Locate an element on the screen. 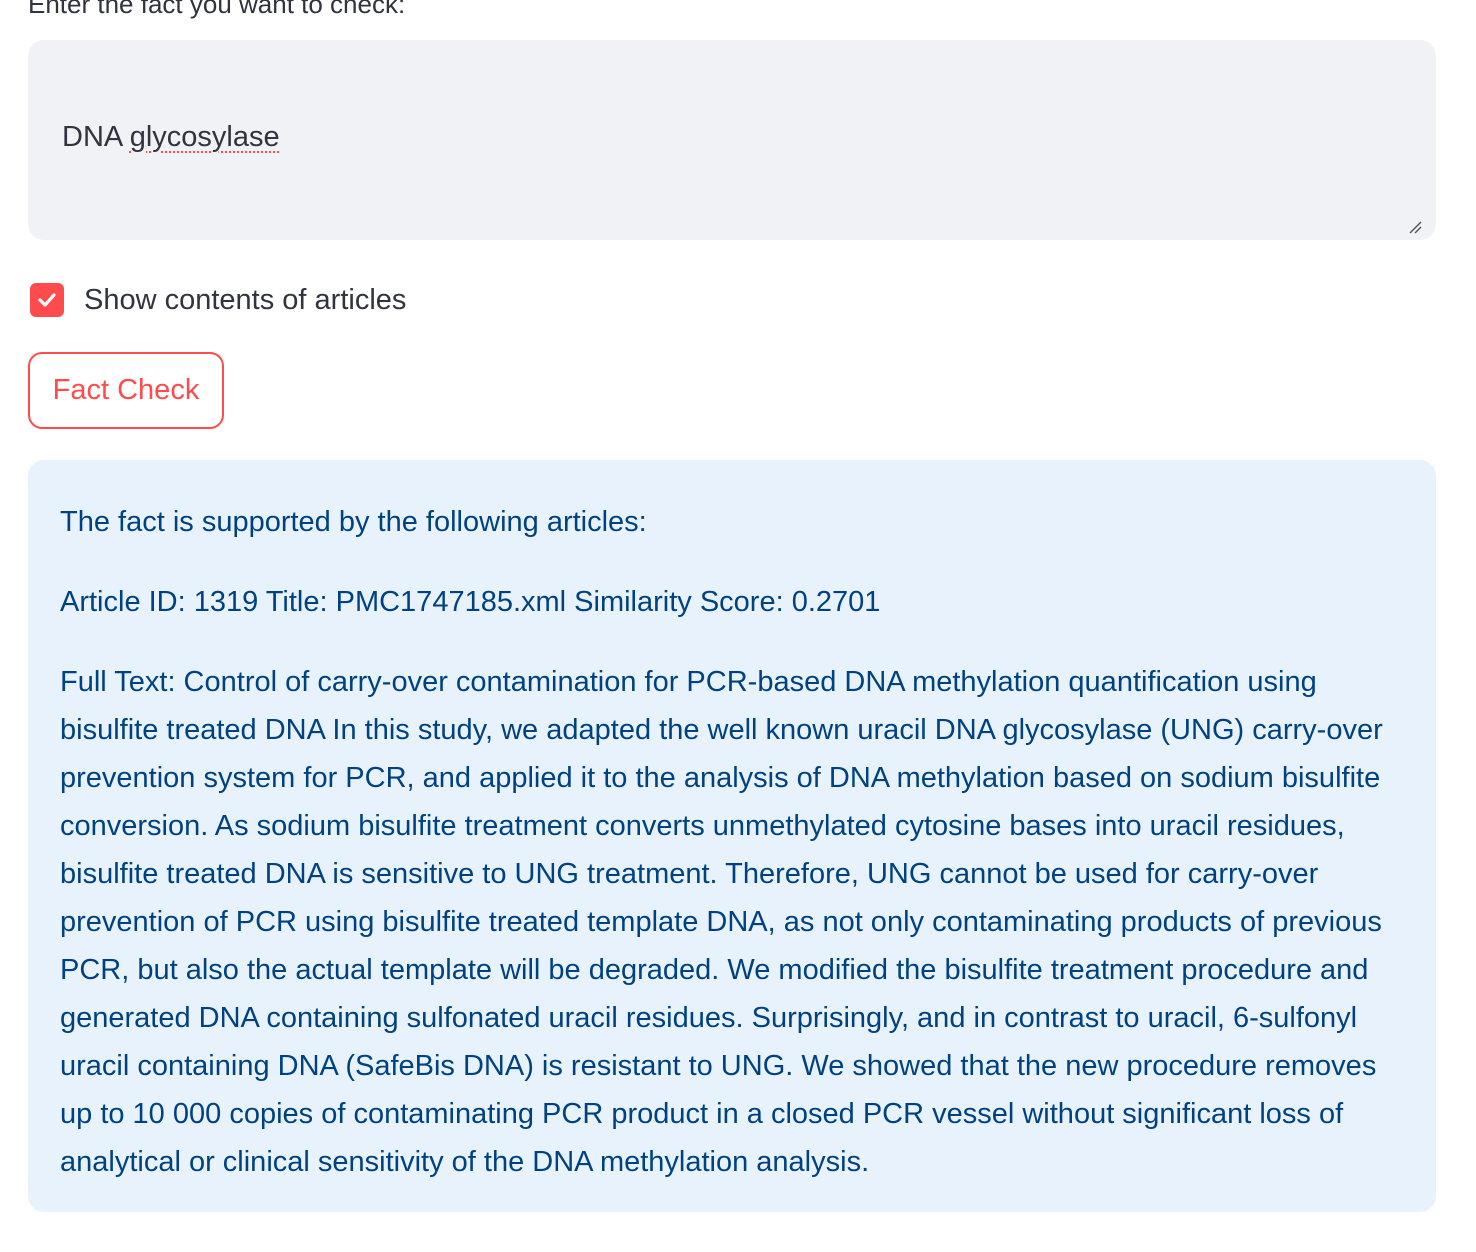  show-contents-option: Show contents of articles is located at coordinates (218, 300).